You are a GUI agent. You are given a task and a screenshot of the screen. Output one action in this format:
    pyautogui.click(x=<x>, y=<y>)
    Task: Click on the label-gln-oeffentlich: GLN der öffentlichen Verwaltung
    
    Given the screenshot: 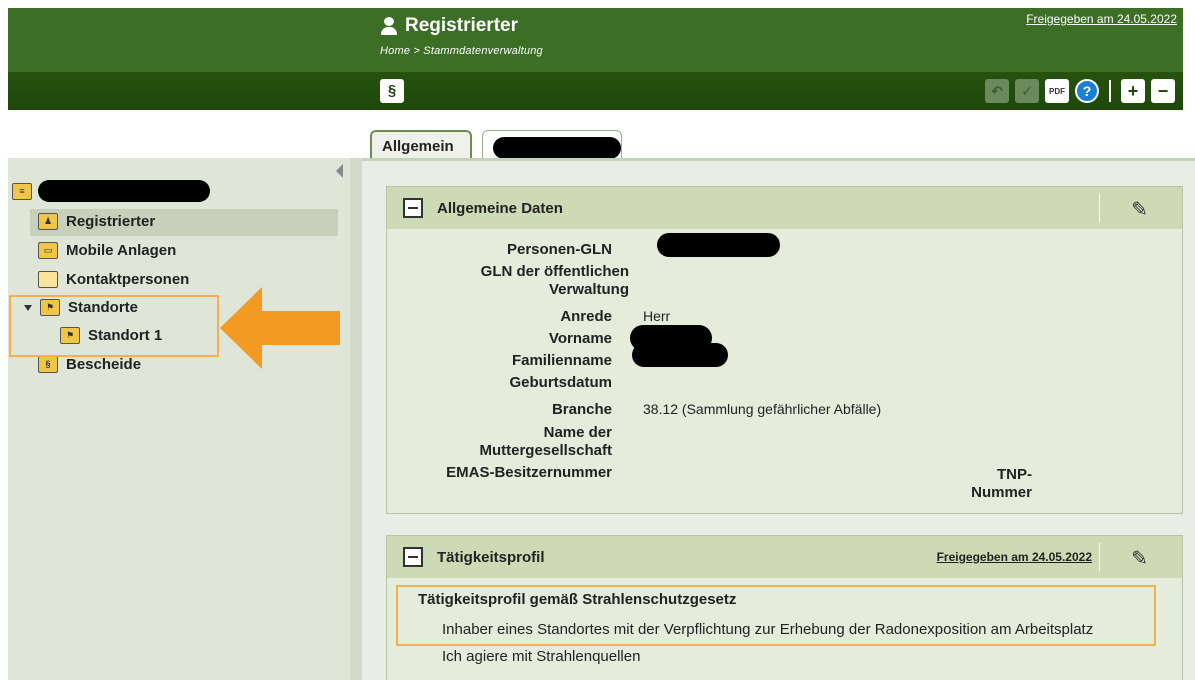 What is the action you would take?
    pyautogui.click(x=554, y=280)
    